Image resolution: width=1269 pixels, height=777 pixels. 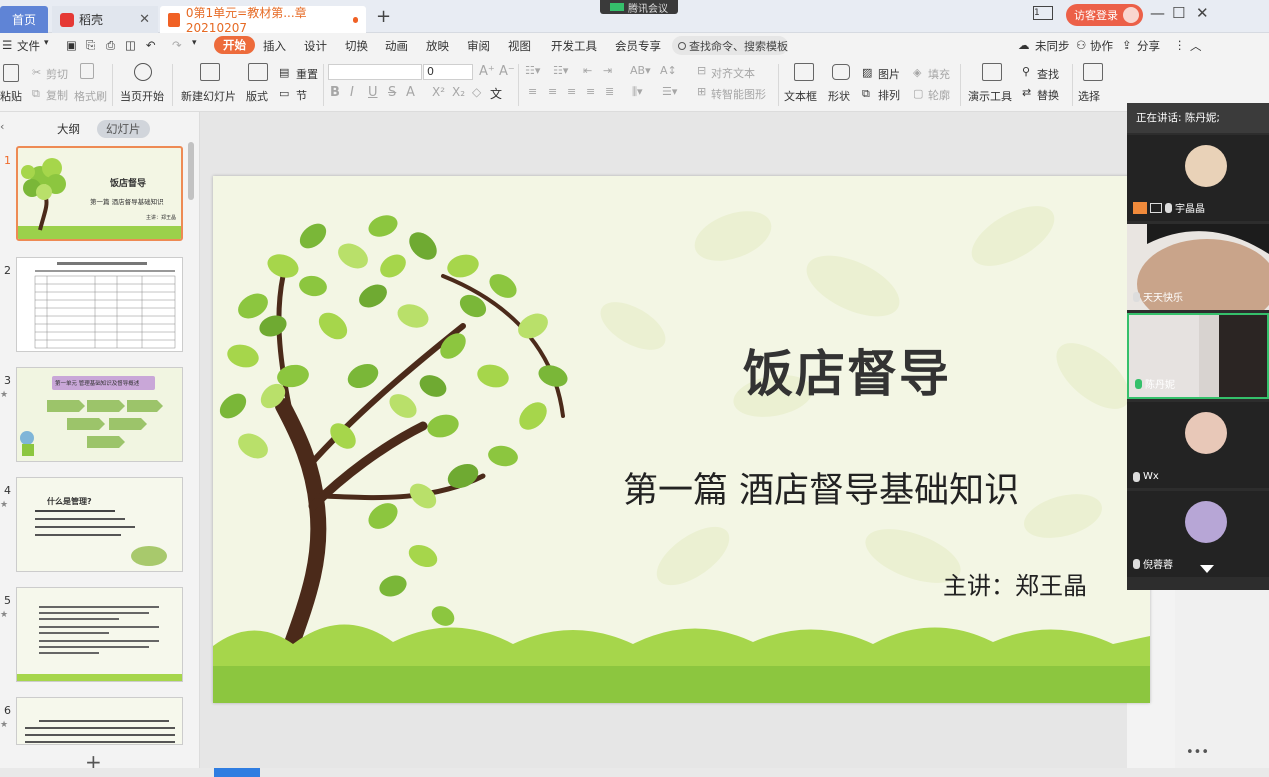 I want to click on share-button: 分享, so click(x=1148, y=46).